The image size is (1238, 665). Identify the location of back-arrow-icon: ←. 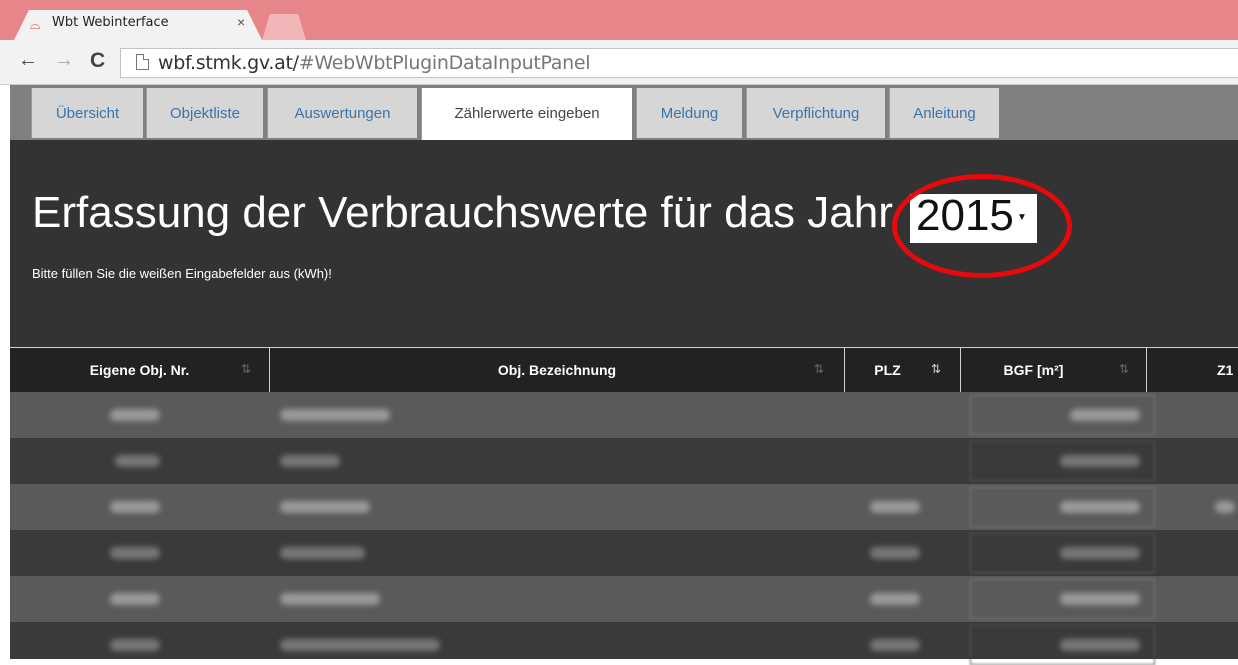
(28, 60).